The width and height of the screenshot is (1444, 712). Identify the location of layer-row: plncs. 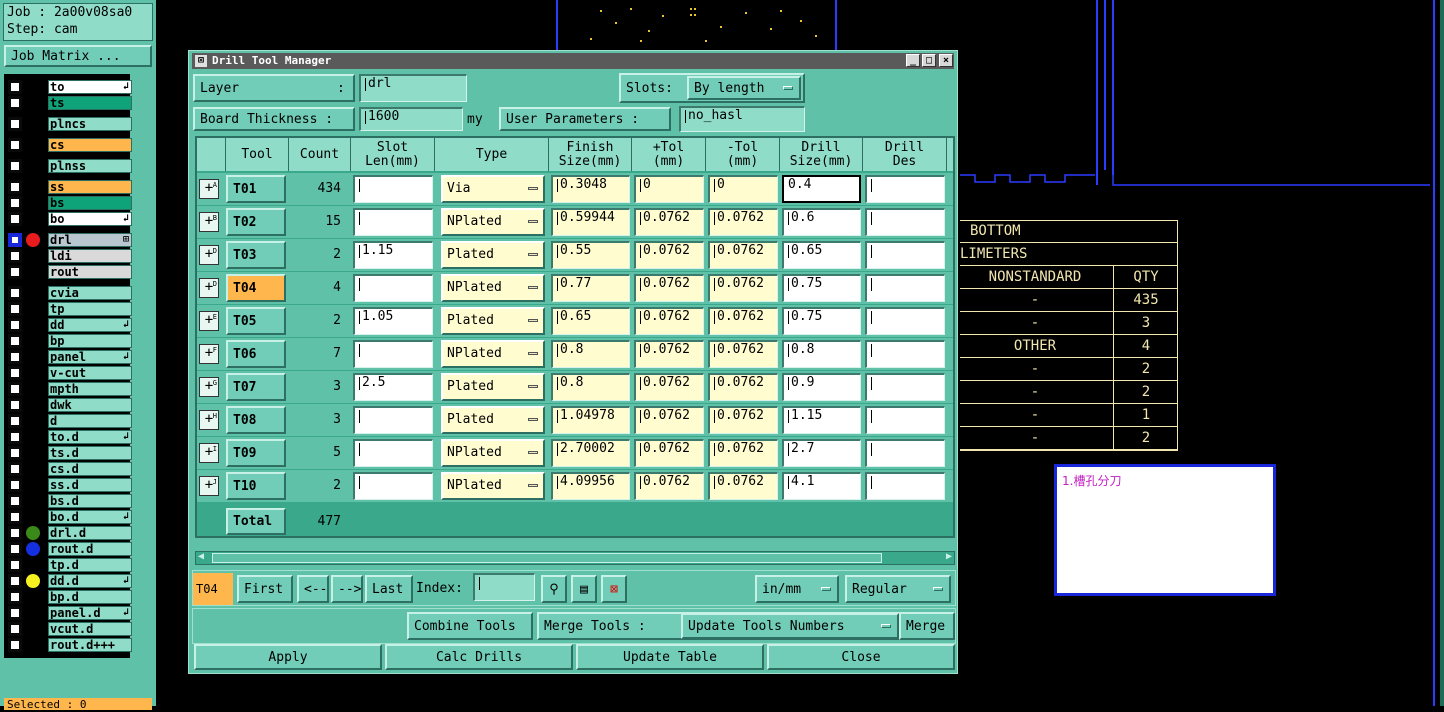
(70, 124).